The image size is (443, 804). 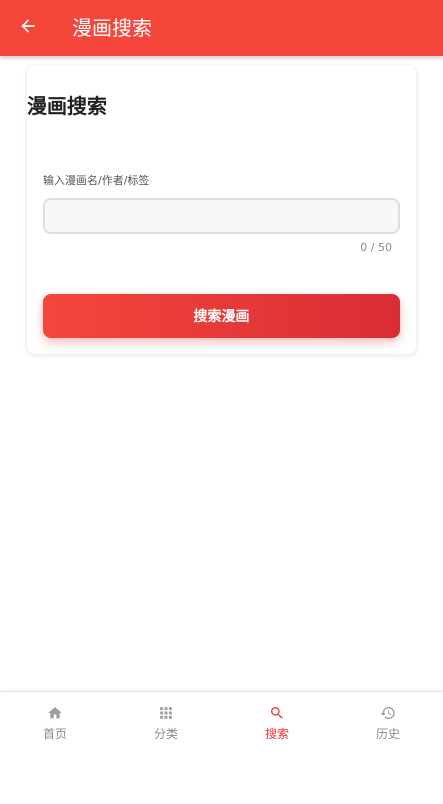 What do you see at coordinates (387, 734) in the screenshot?
I see `nav-label: 历史` at bounding box center [387, 734].